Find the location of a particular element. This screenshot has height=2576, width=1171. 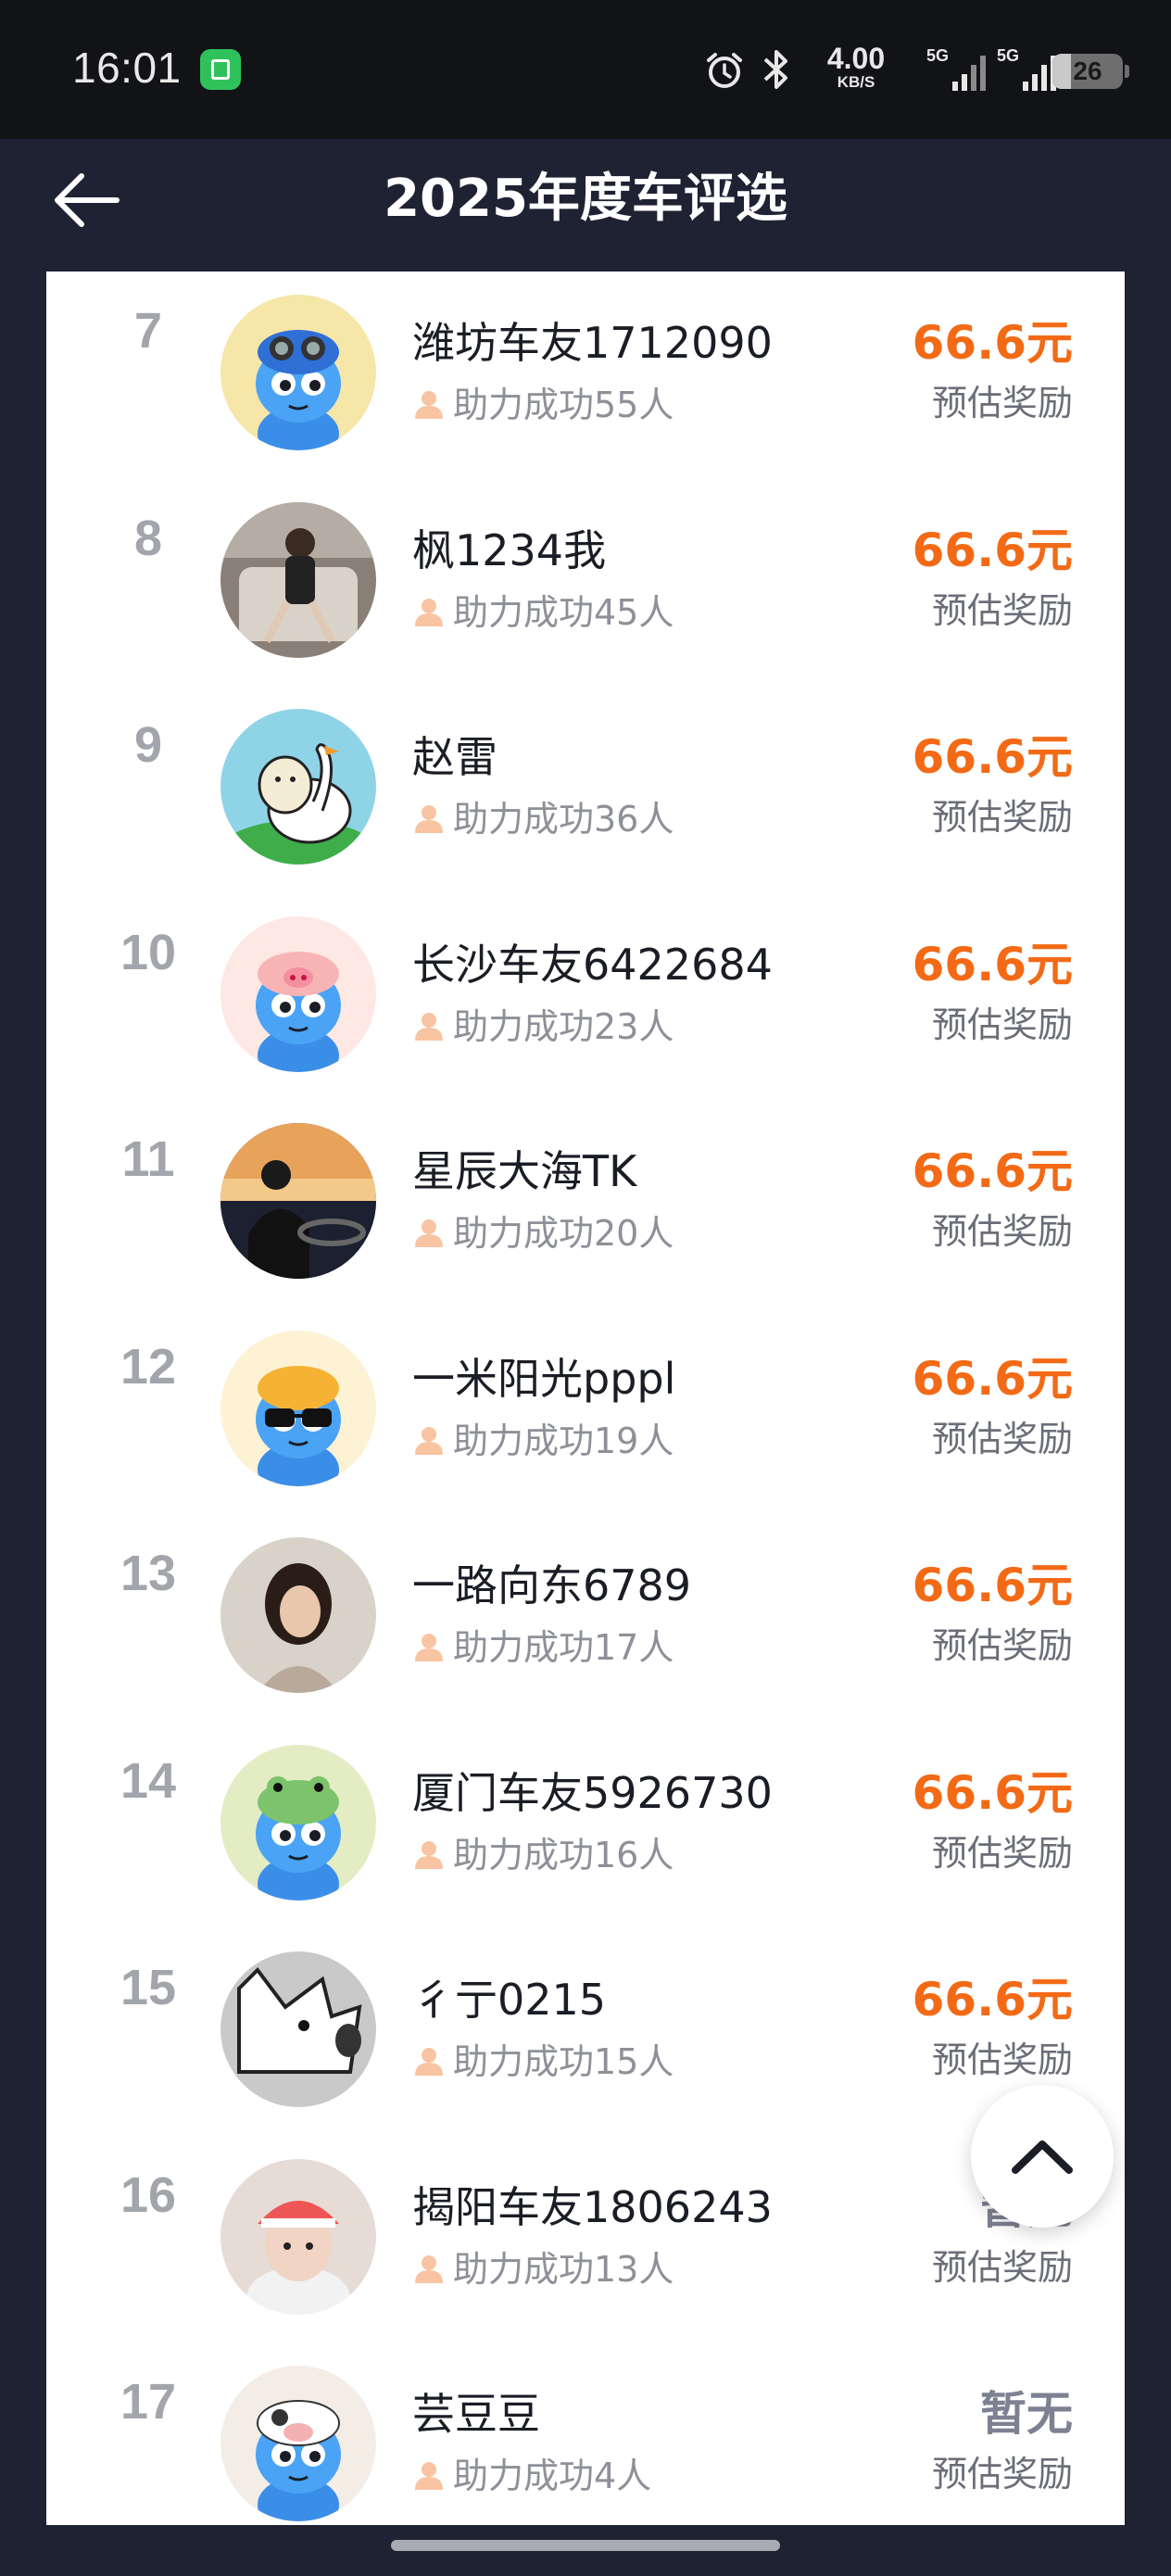

helped-count: 助力成功45人 is located at coordinates (543, 609).